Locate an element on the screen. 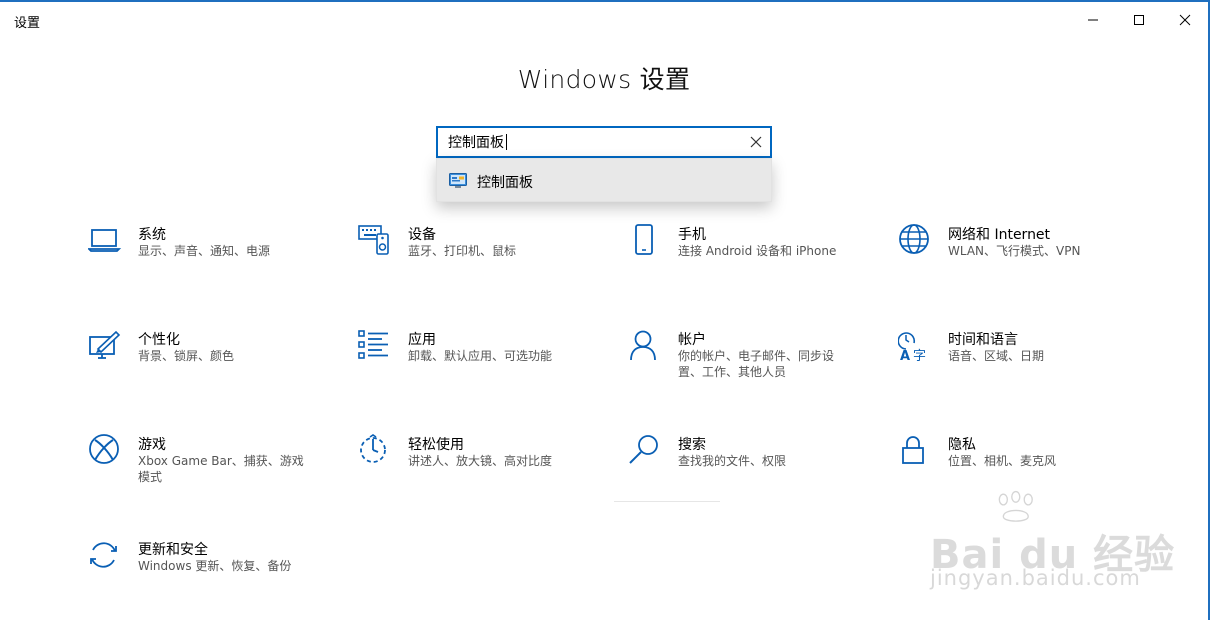  suggestion-item: 控制面板 is located at coordinates (604, 180).